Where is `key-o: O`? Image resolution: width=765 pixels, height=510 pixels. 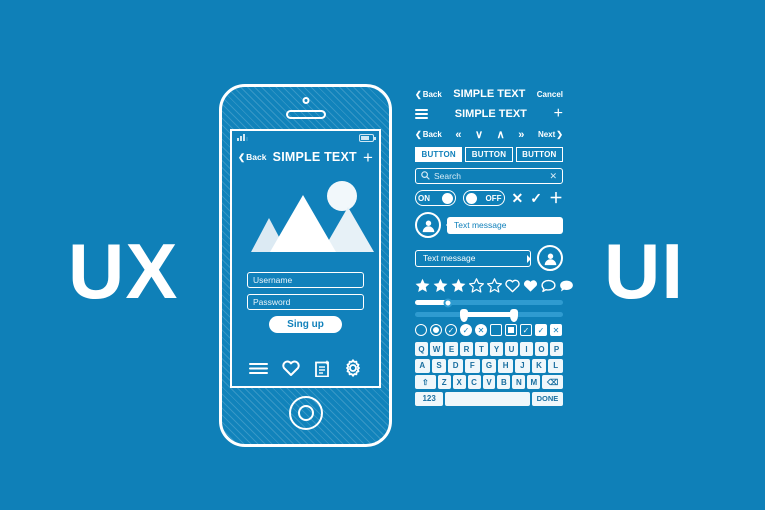 key-o: O is located at coordinates (541, 349).